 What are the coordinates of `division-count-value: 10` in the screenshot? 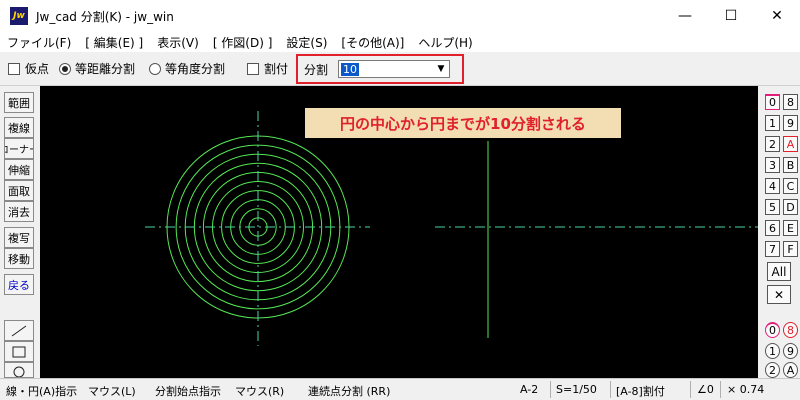 It's located at (350, 69).